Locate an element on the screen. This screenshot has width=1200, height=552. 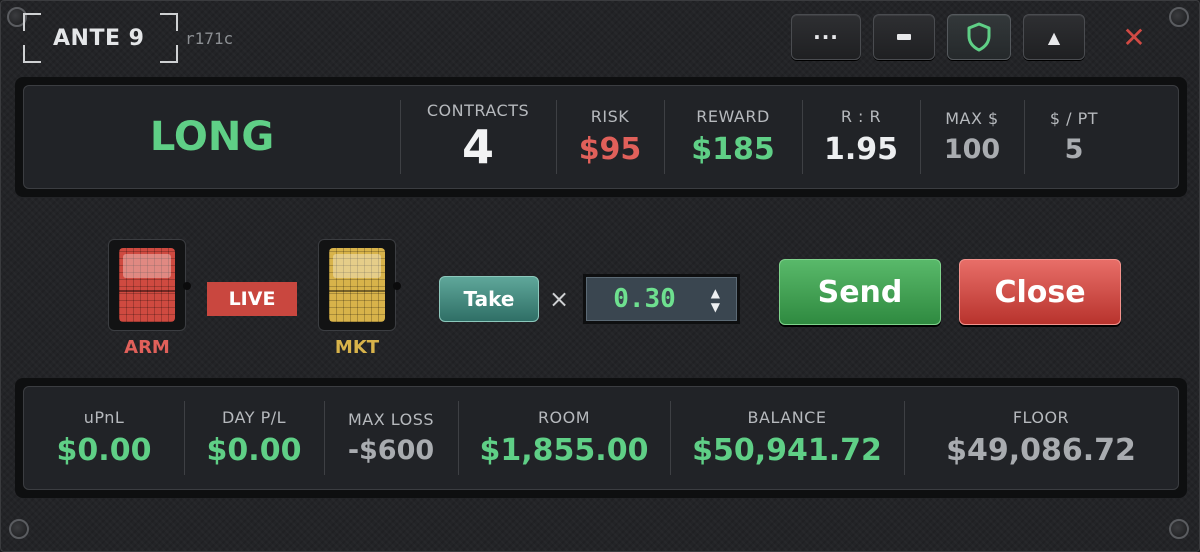
ppt-label: $ / PT is located at coordinates (1074, 118).